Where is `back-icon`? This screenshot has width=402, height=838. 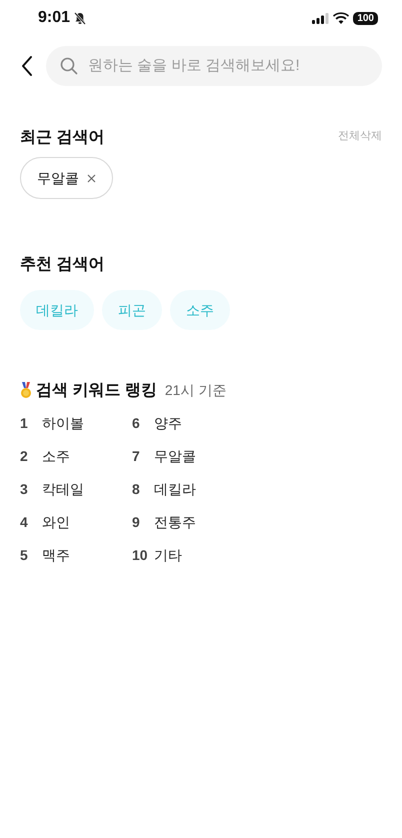
back-icon is located at coordinates (27, 65).